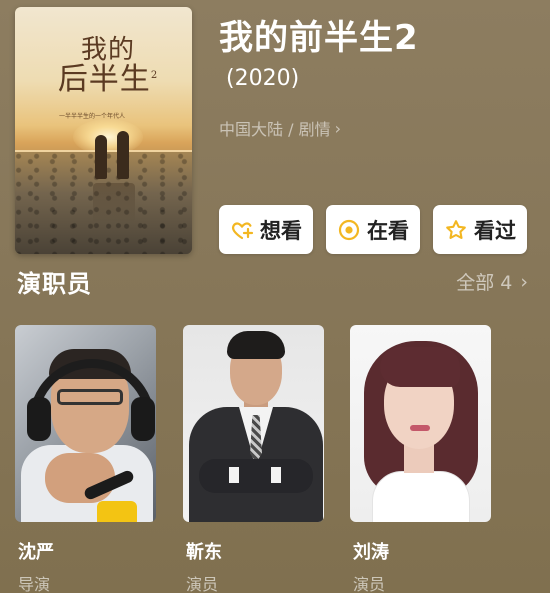  I want to click on action-buttons: 想看 在看 看过, so click(373, 229).